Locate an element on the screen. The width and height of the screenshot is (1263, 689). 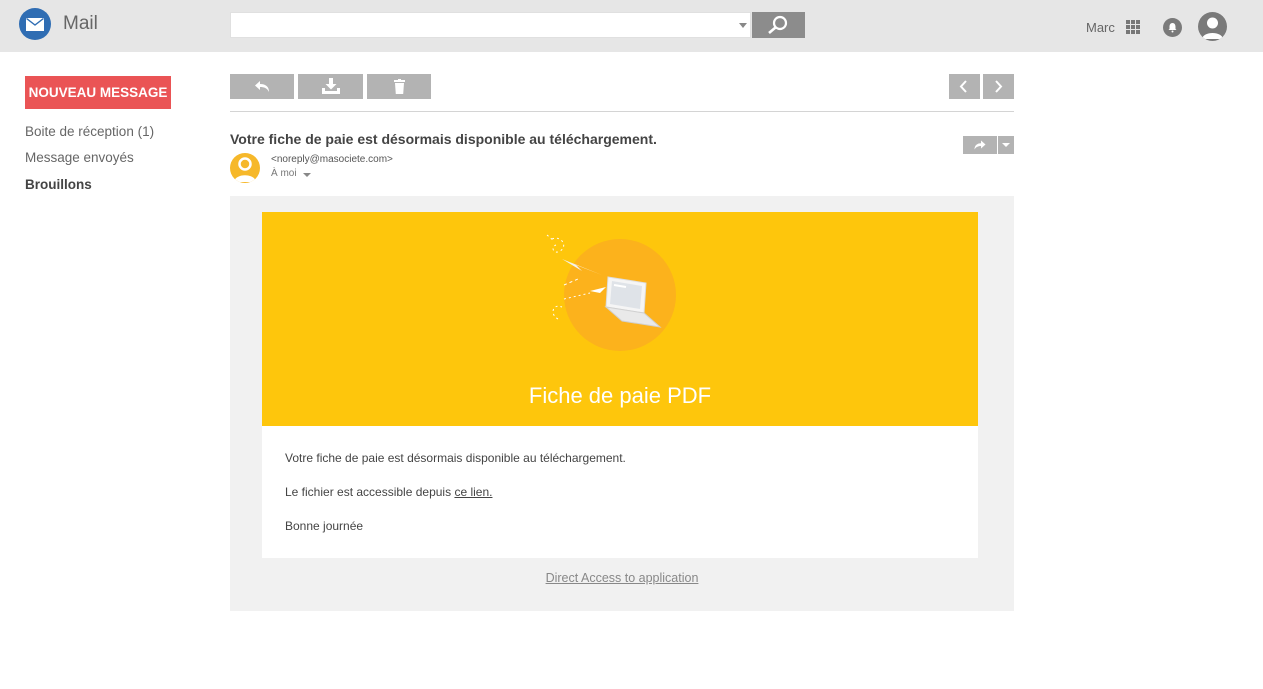
paper-plane-laptop-illustration is located at coordinates (611, 292).